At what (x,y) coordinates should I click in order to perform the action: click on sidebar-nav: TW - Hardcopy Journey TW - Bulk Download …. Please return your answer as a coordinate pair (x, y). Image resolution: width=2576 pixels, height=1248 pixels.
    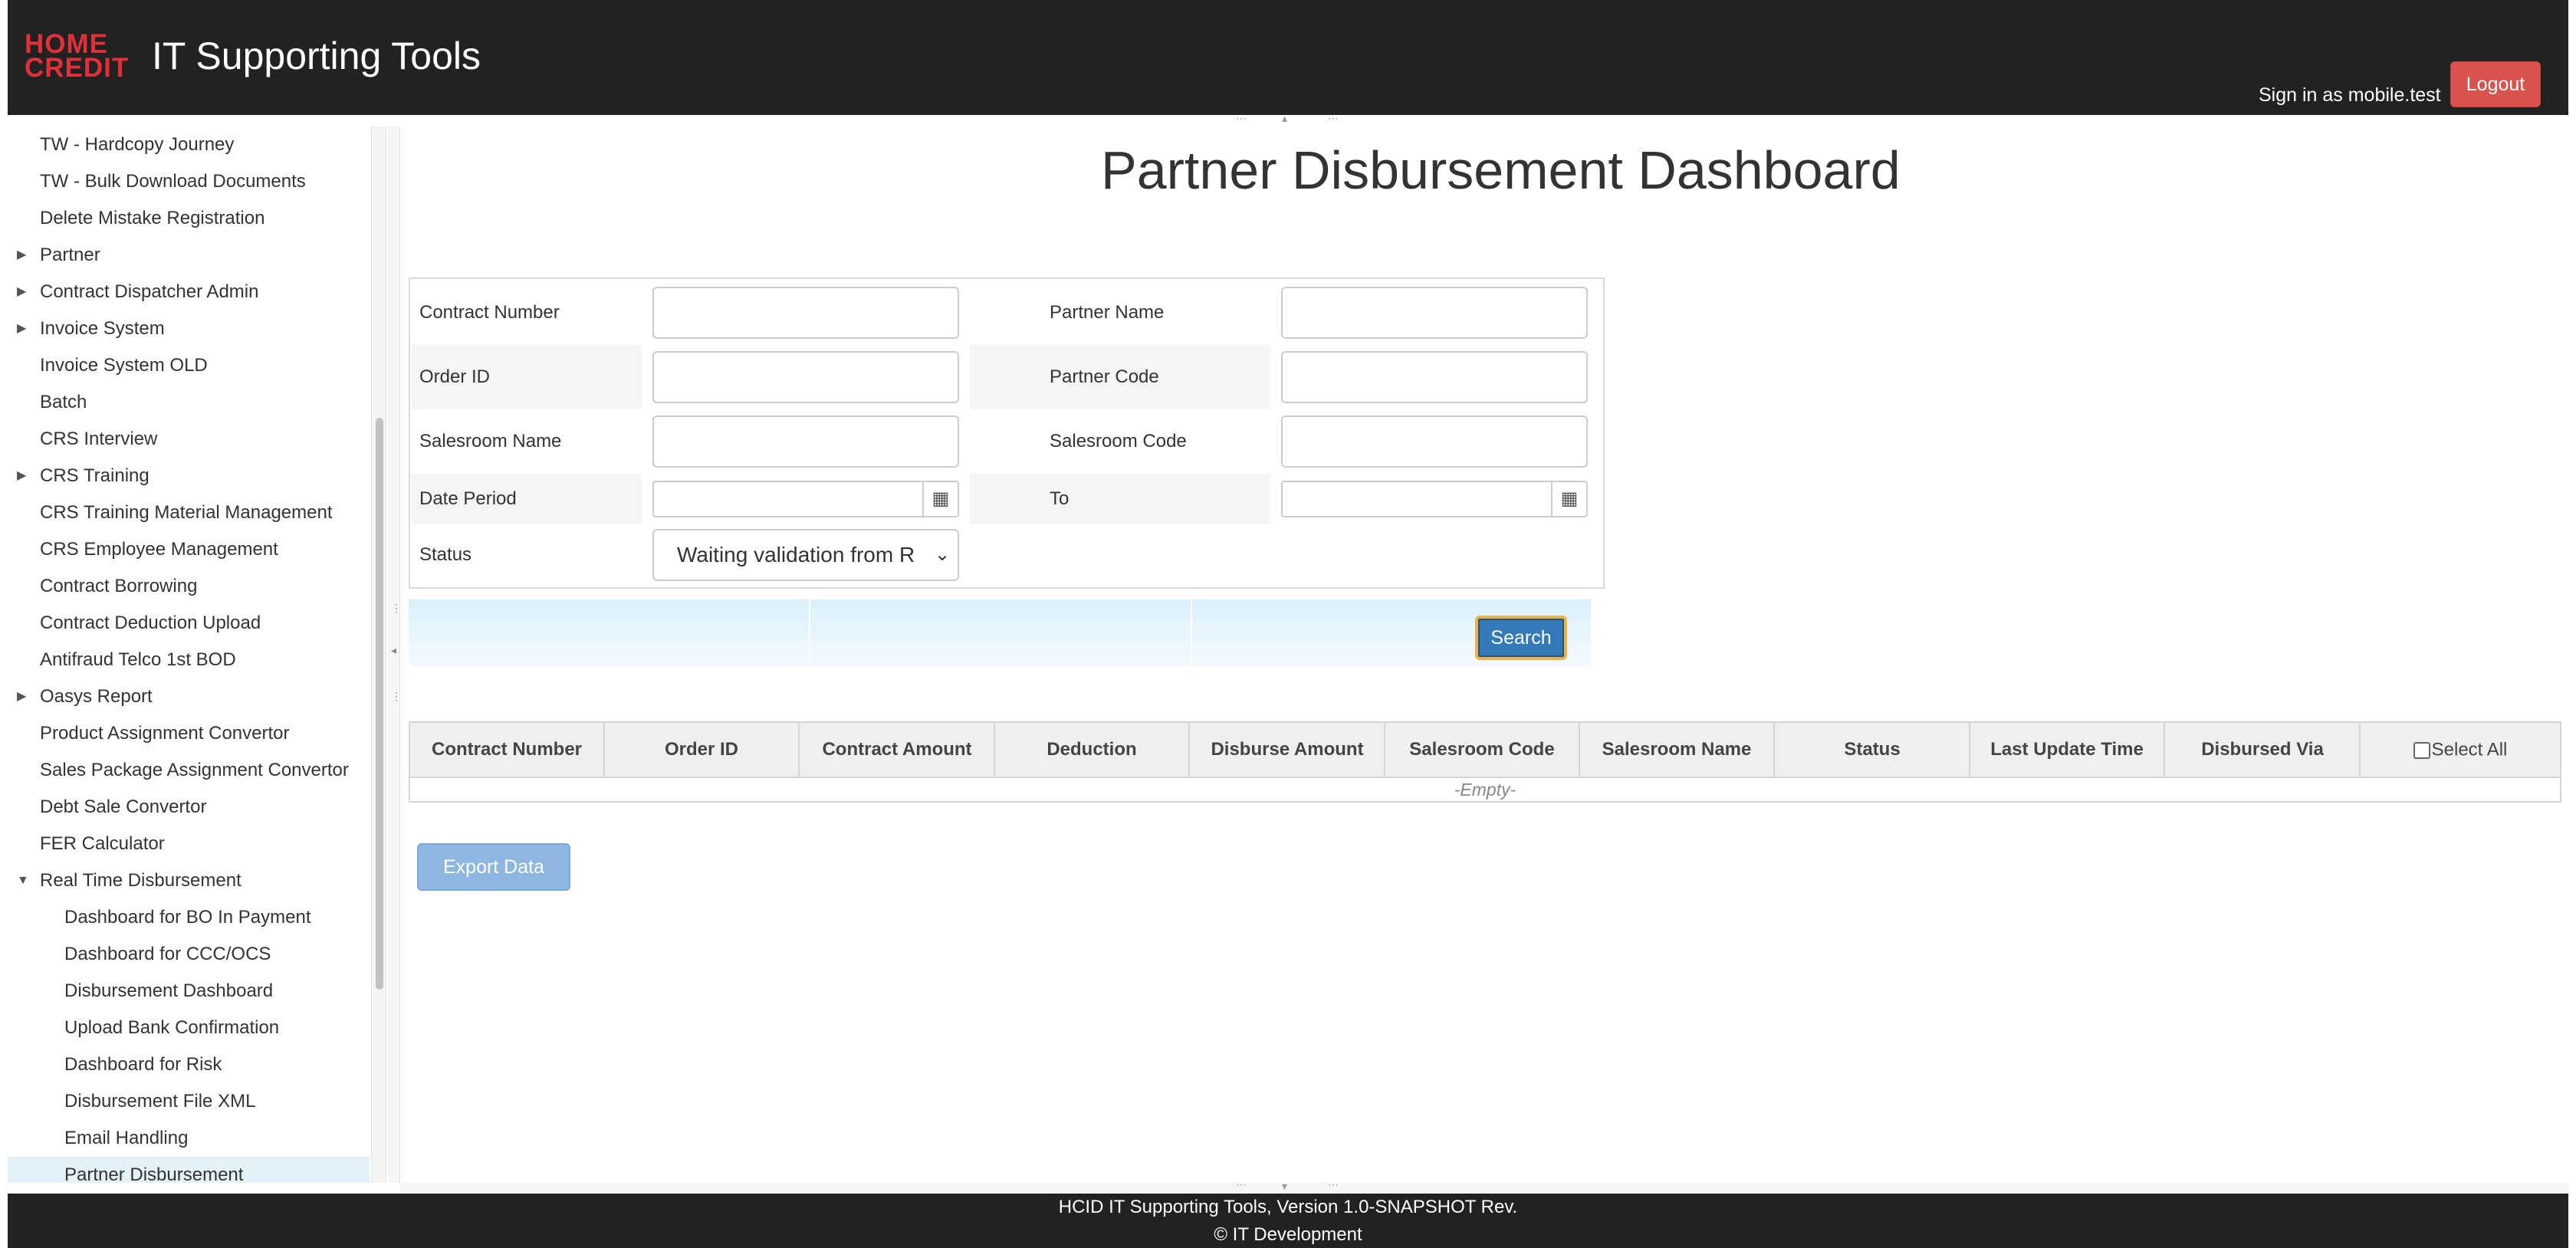
    Looking at the image, I should click on (189, 654).